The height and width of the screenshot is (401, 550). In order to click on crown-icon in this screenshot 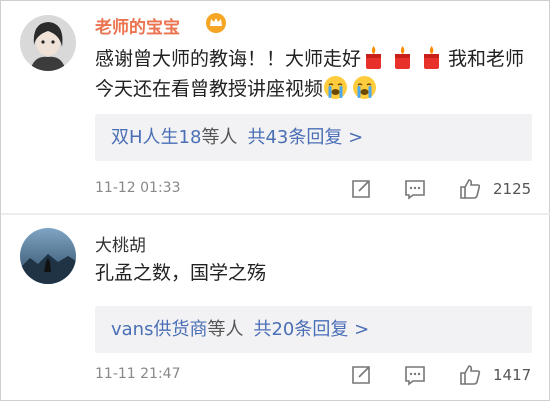, I will do `click(216, 23)`.